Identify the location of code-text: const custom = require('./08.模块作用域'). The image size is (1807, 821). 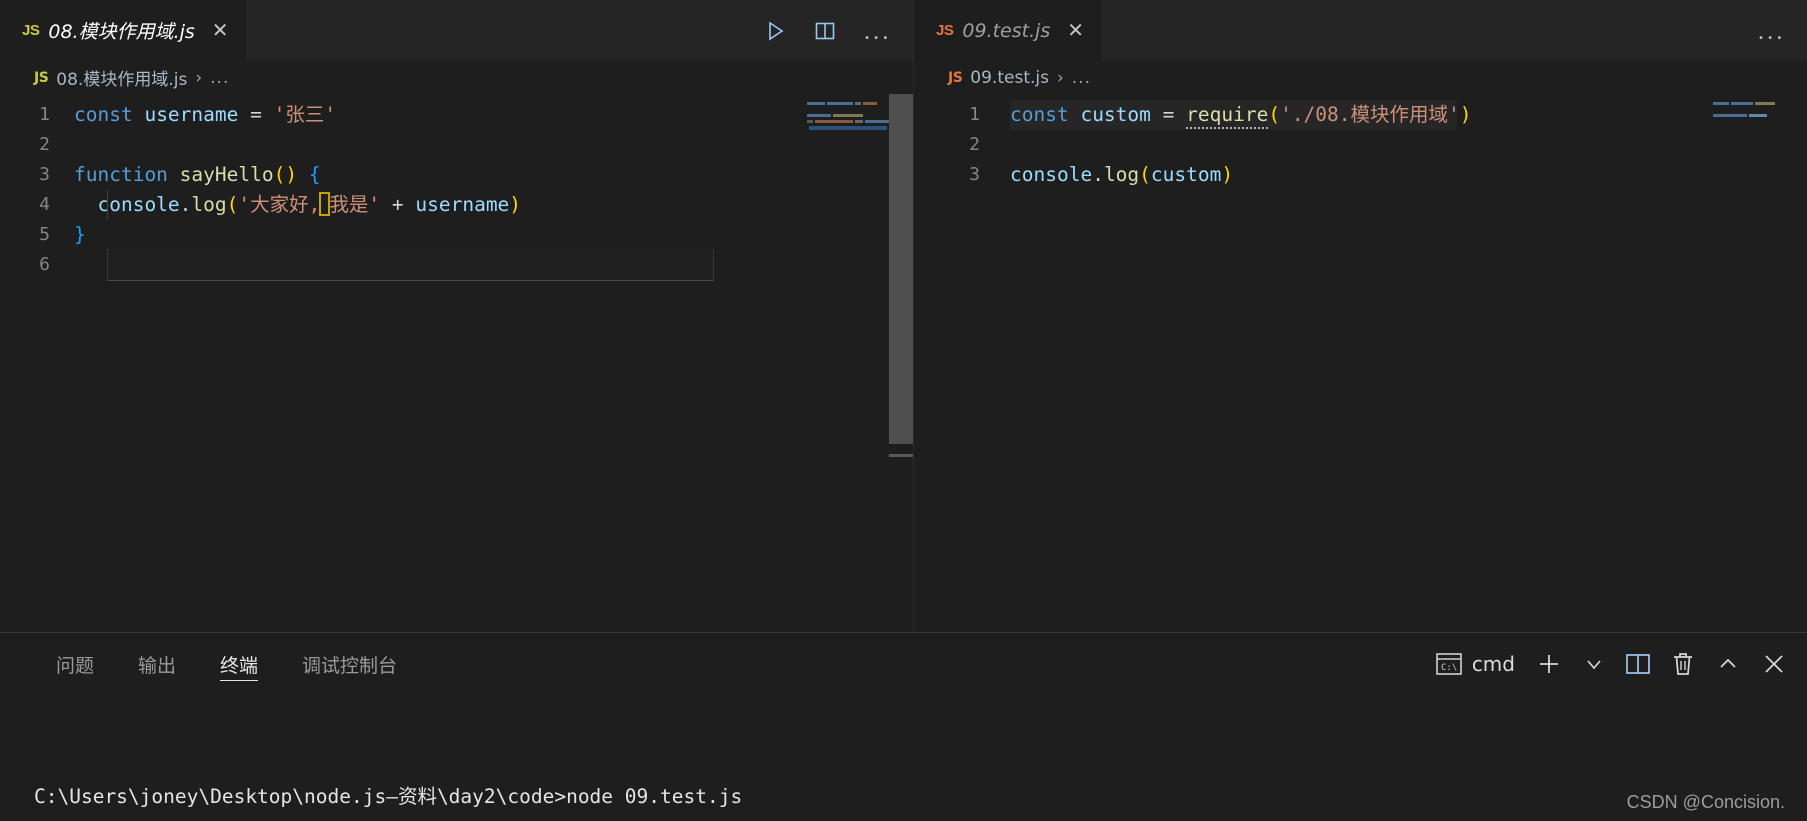
(1241, 115).